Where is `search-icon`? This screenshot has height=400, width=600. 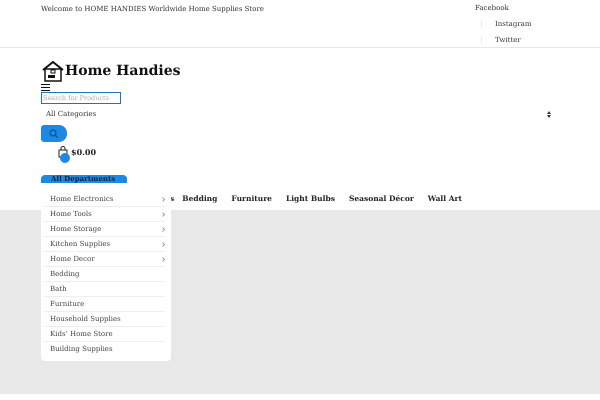
search-icon is located at coordinates (54, 133).